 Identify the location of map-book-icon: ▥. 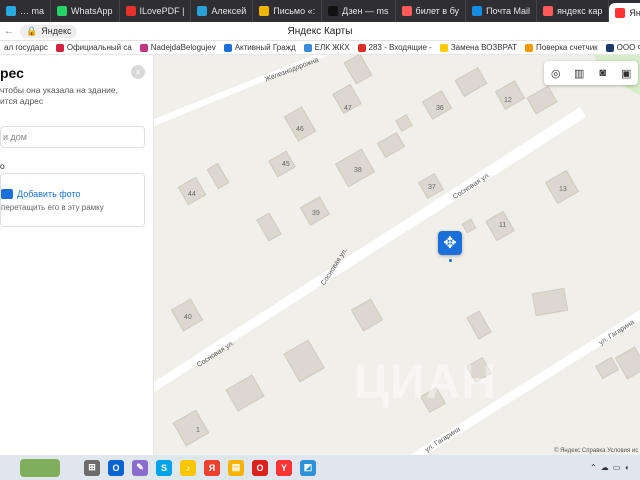
(579, 73).